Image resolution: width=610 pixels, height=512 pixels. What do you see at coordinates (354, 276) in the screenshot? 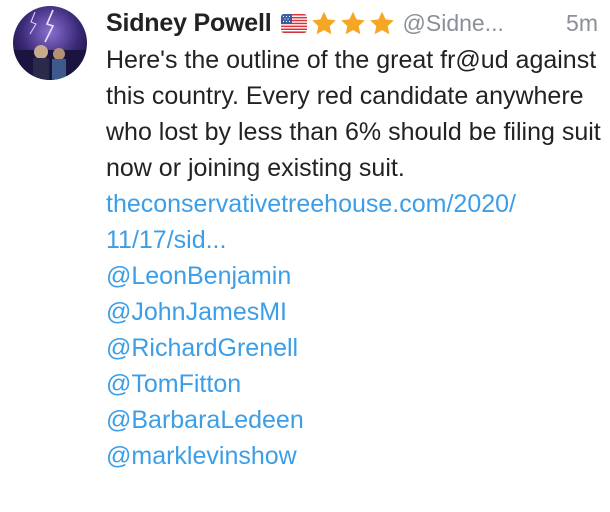
I see `mention-link: @LeonBenjamin` at bounding box center [354, 276].